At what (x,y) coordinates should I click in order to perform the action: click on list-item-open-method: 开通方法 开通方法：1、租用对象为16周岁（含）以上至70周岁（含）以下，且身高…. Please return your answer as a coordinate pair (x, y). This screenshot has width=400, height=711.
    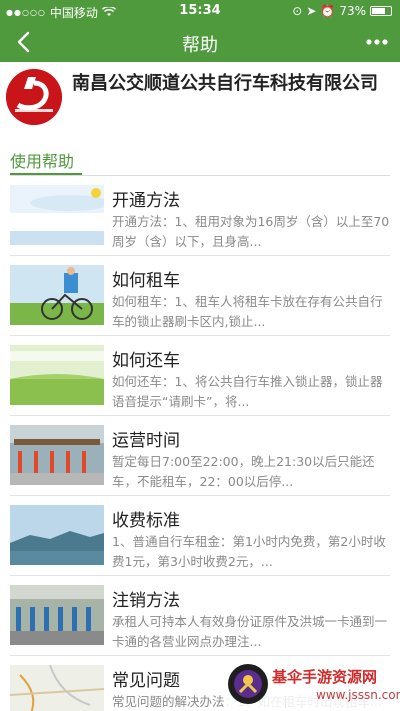
    Looking at the image, I should click on (200, 216).